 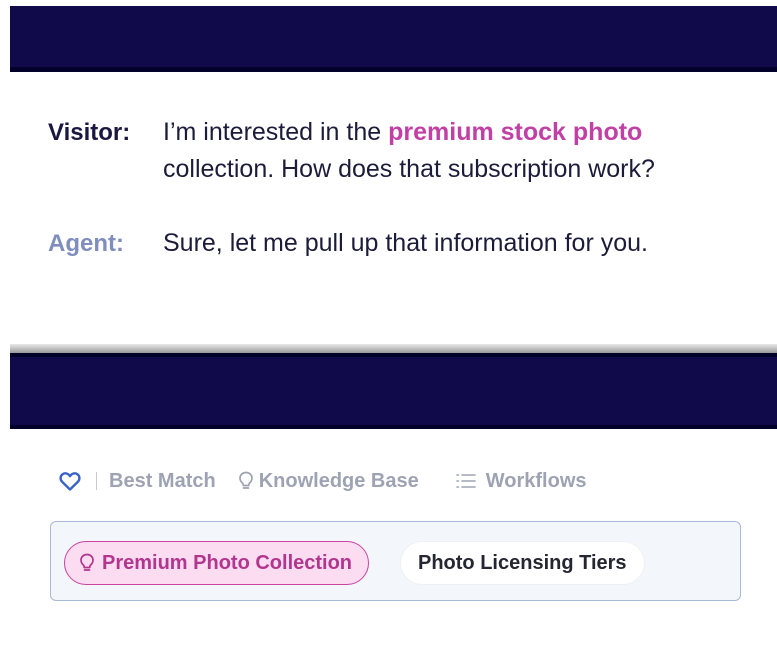 What do you see at coordinates (338, 480) in the screenshot?
I see `knowledge-base-label: Knowledge Base` at bounding box center [338, 480].